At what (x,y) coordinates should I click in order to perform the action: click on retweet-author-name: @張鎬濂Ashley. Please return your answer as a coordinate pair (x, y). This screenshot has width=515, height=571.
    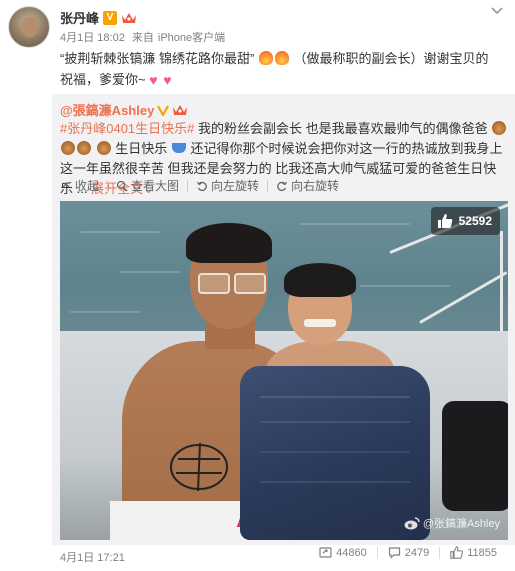
    Looking at the image, I should click on (107, 109).